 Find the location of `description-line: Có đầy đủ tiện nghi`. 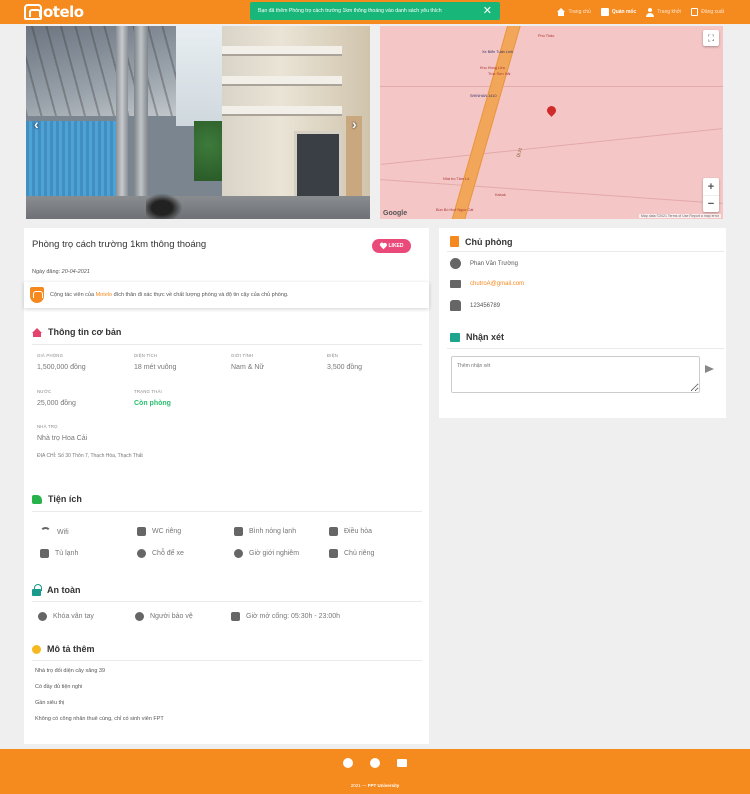

description-line: Có đầy đủ tiện nghi is located at coordinates (59, 687).